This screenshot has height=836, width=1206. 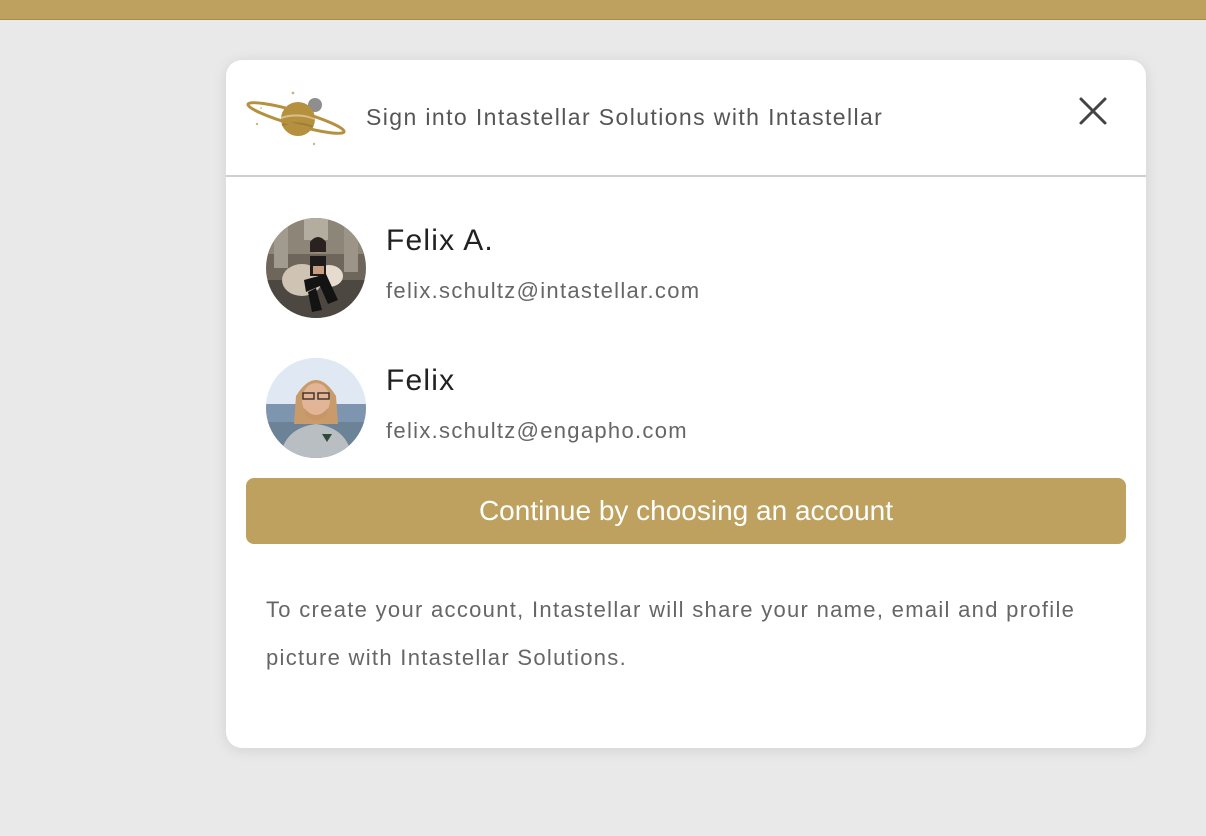 What do you see at coordinates (1093, 111) in the screenshot?
I see `close-icon` at bounding box center [1093, 111].